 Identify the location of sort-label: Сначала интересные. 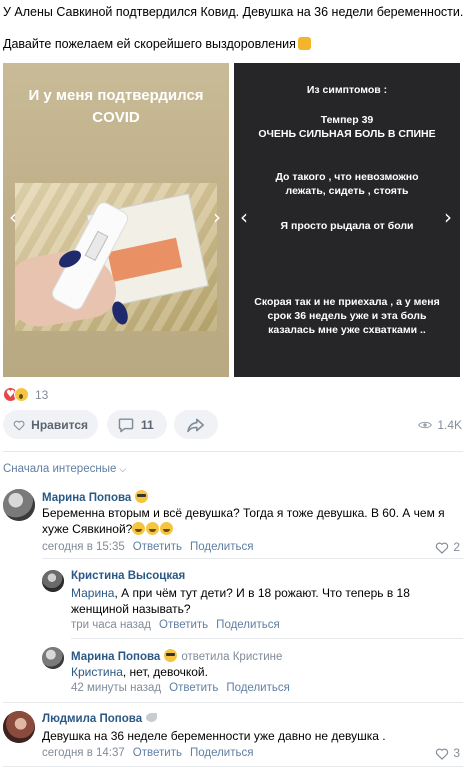
(60, 469).